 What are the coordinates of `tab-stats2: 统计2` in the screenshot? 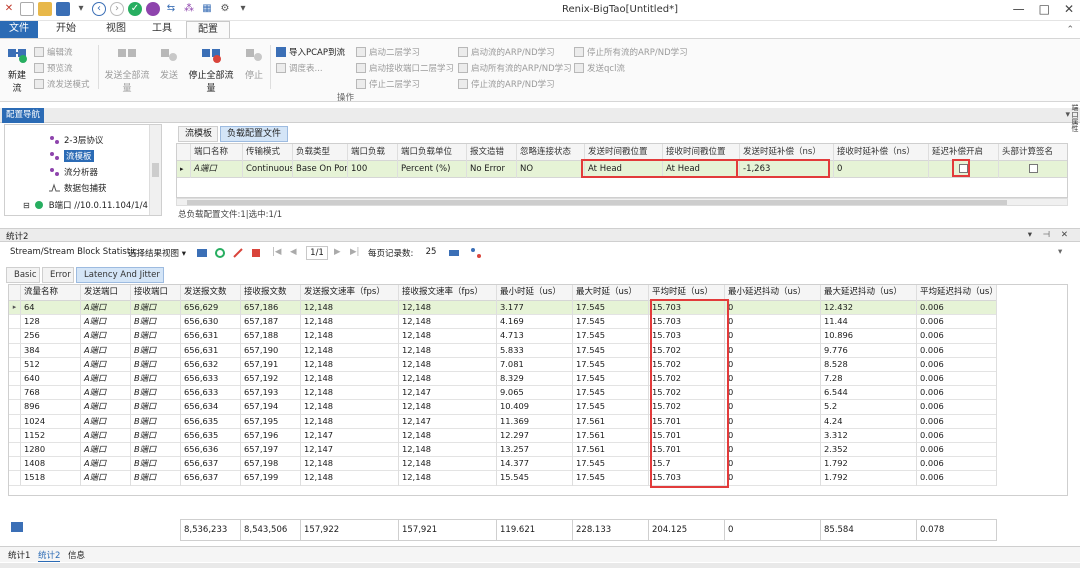 It's located at (49, 555).